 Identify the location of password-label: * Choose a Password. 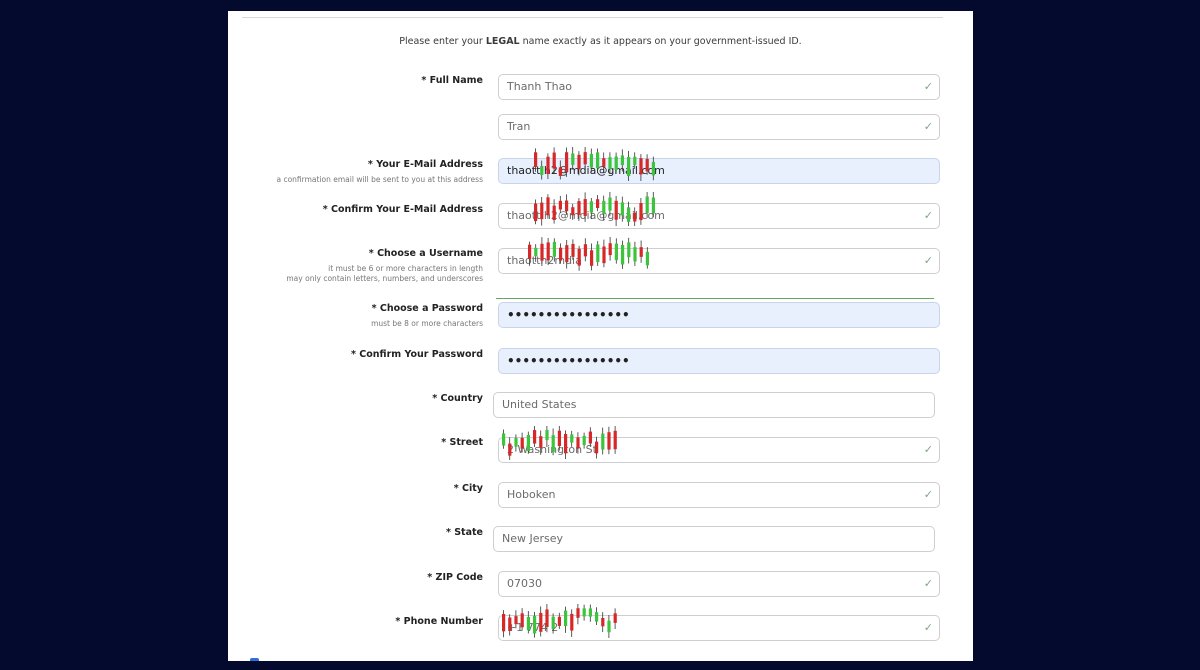
(427, 308).